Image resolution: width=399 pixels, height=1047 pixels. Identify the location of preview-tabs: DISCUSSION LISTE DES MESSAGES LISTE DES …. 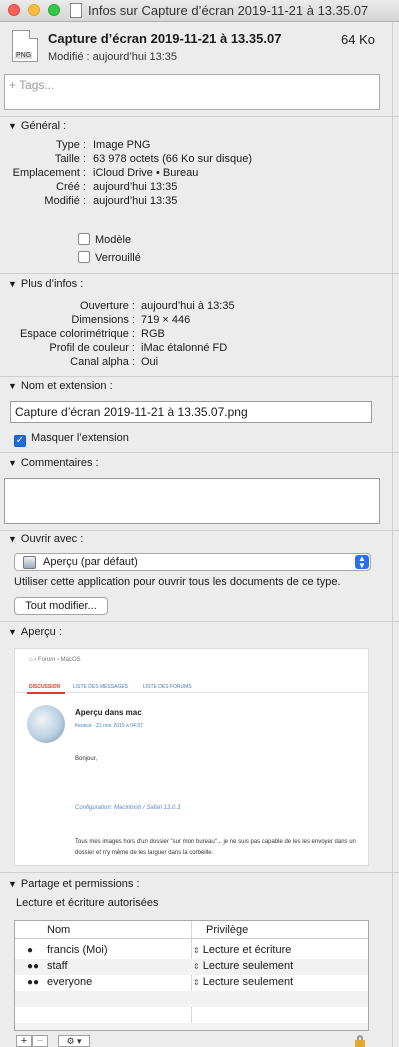
(191, 685).